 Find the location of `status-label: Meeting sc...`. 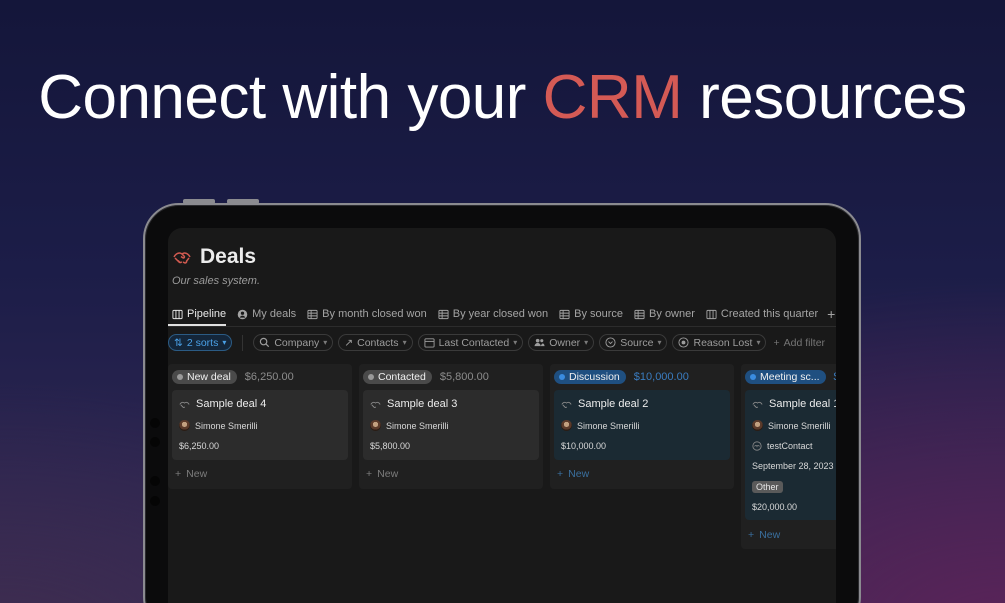

status-label: Meeting sc... is located at coordinates (790, 377).